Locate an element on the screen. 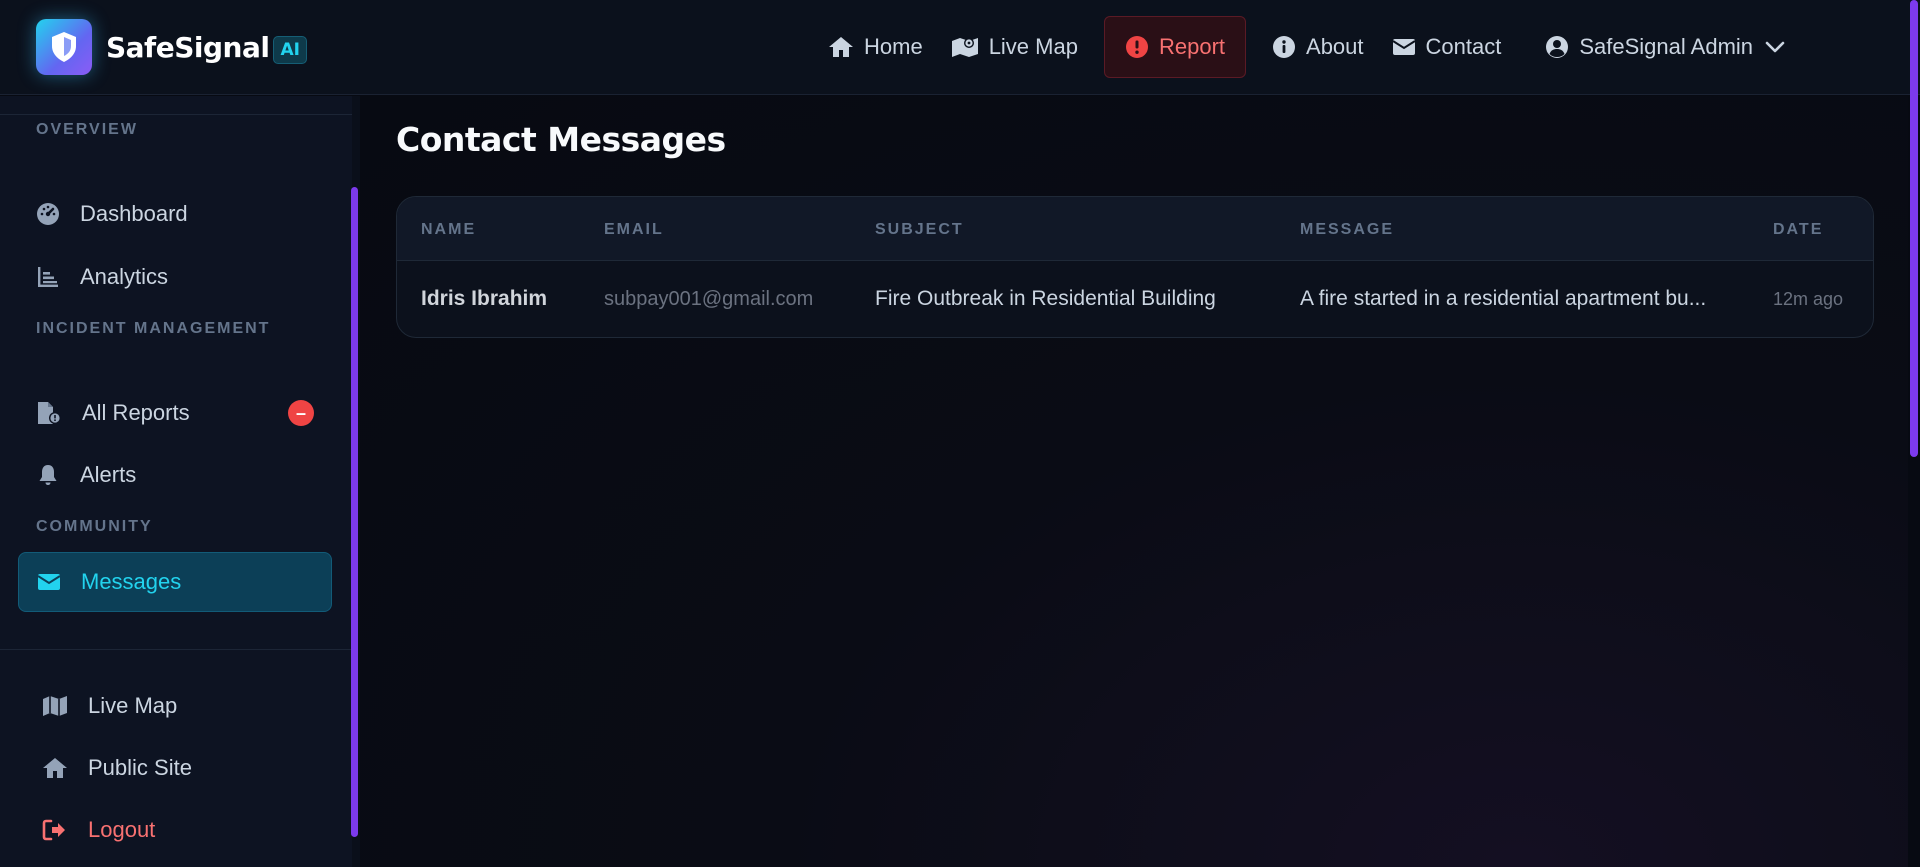 This screenshot has height=867, width=1920. sidebar-footer-logout: Logout is located at coordinates (181, 830).